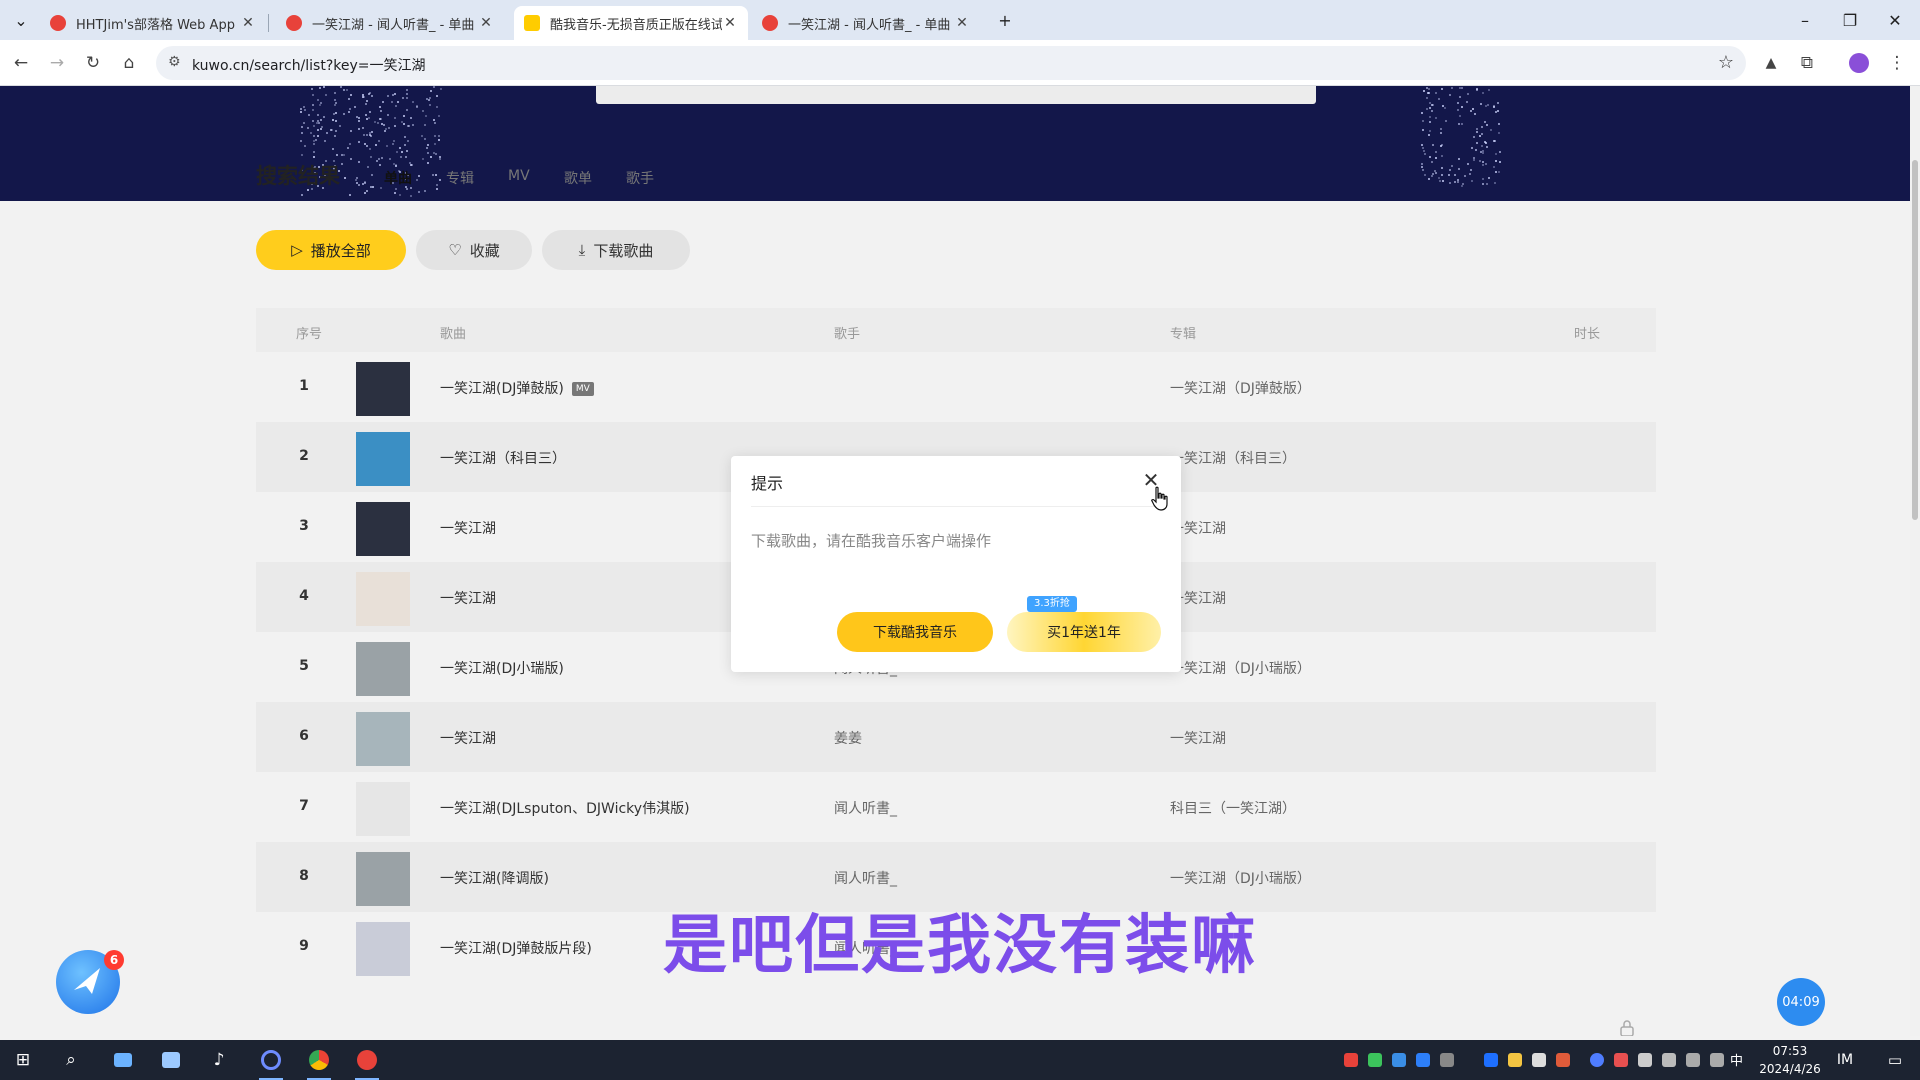 Image resolution: width=1920 pixels, height=1080 pixels. What do you see at coordinates (474, 250) in the screenshot?
I see `favorite-button: ♡ 收藏` at bounding box center [474, 250].